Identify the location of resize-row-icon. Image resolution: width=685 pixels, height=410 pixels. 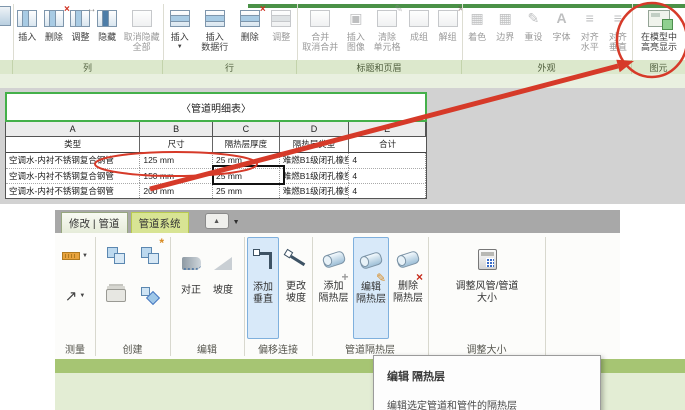
(281, 18).